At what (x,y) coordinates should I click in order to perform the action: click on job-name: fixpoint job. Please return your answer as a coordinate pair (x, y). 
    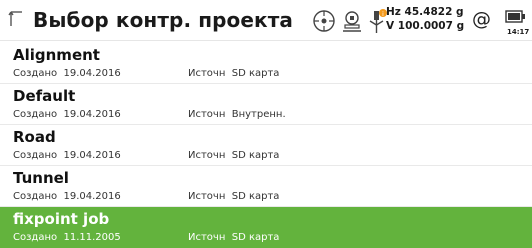
    Looking at the image, I should click on (61, 219).